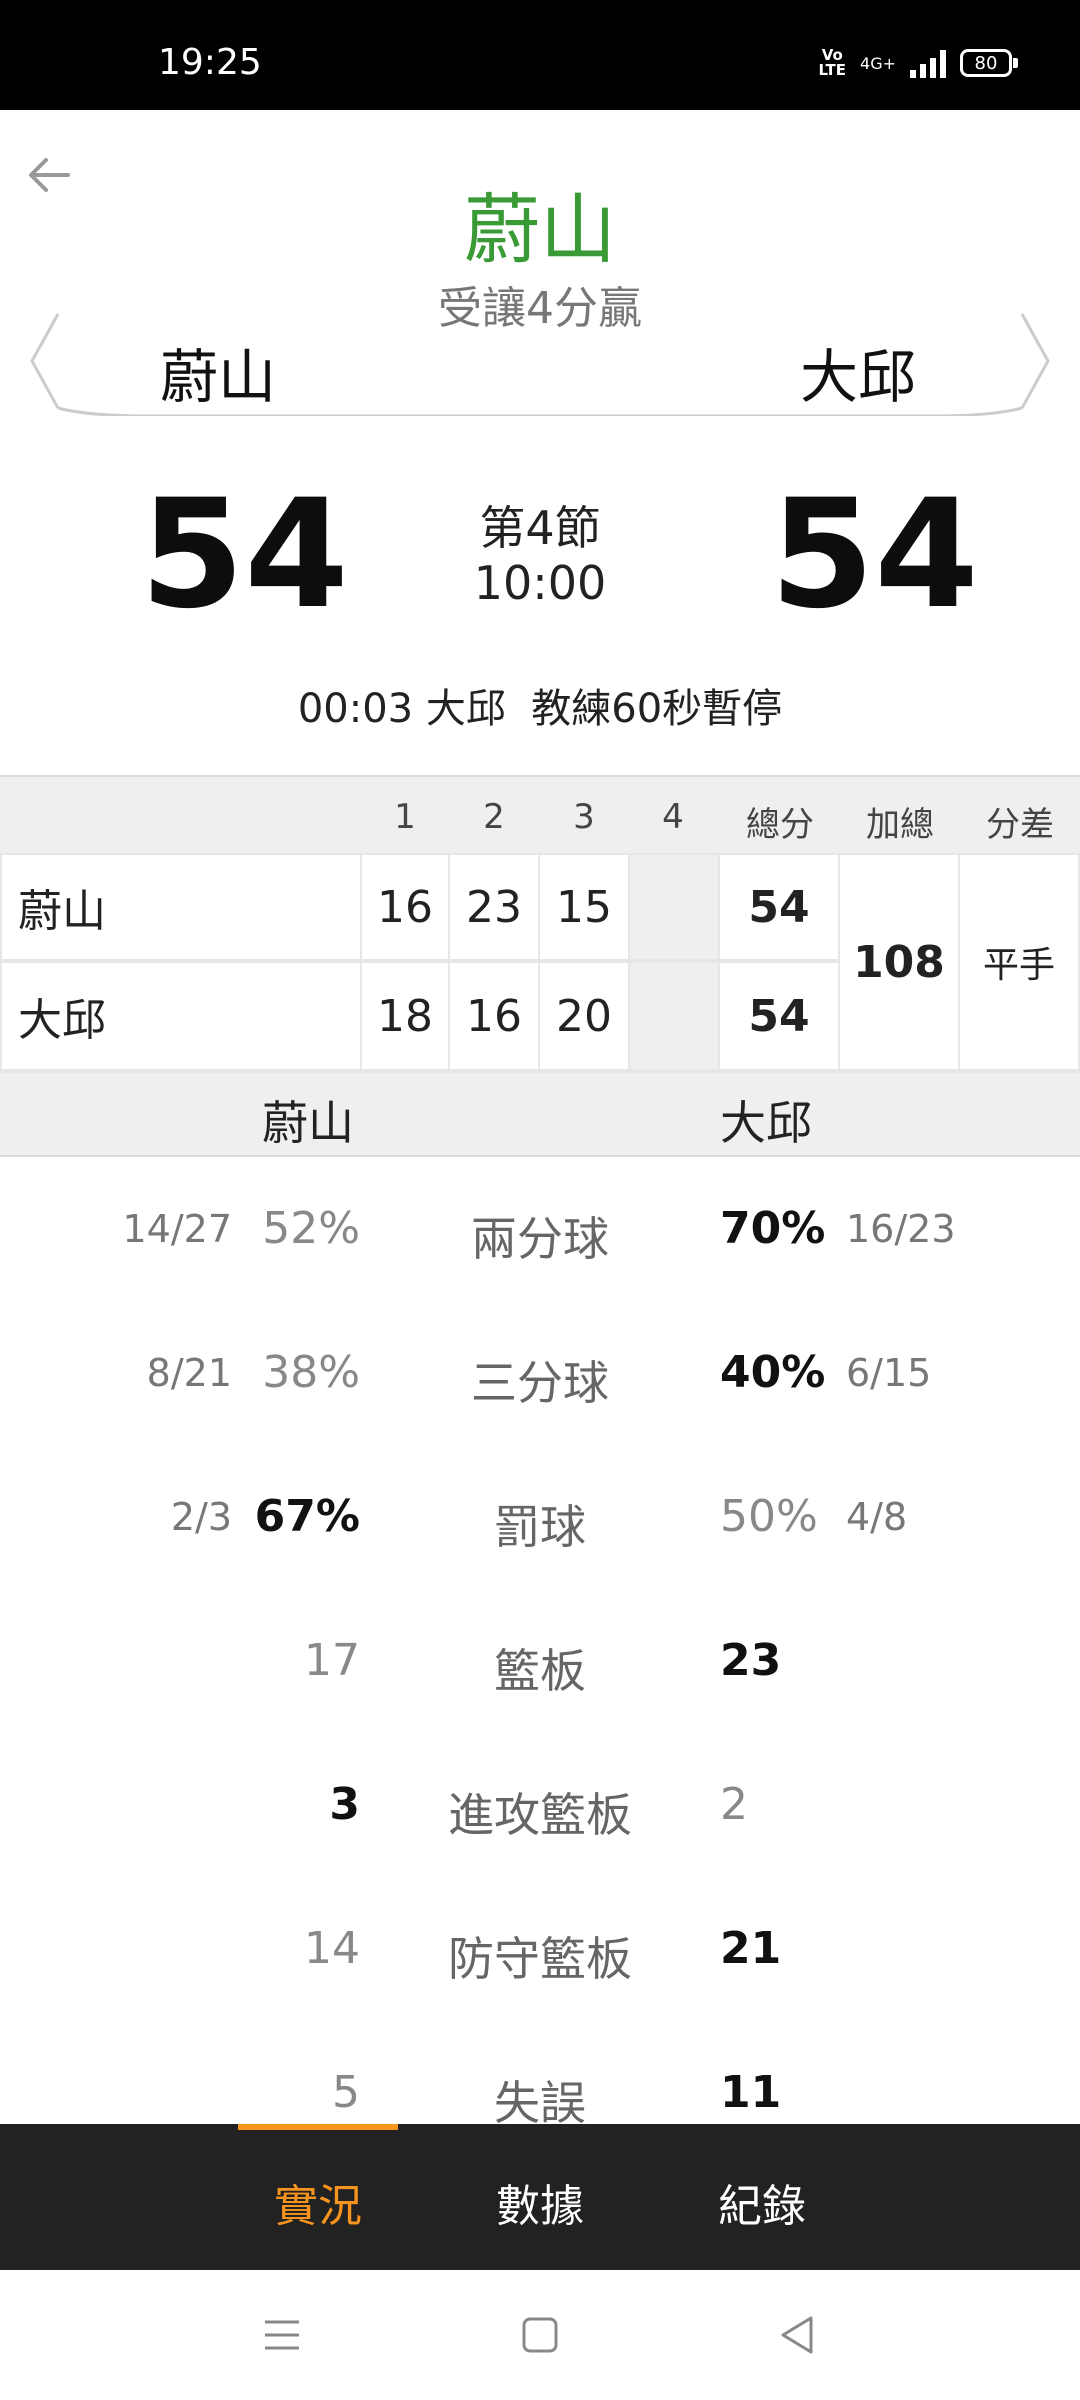 The width and height of the screenshot is (1080, 2400). What do you see at coordinates (540, 55) in the screenshot?
I see `status-bar: 19:25 Vo LTE 4G+ 80` at bounding box center [540, 55].